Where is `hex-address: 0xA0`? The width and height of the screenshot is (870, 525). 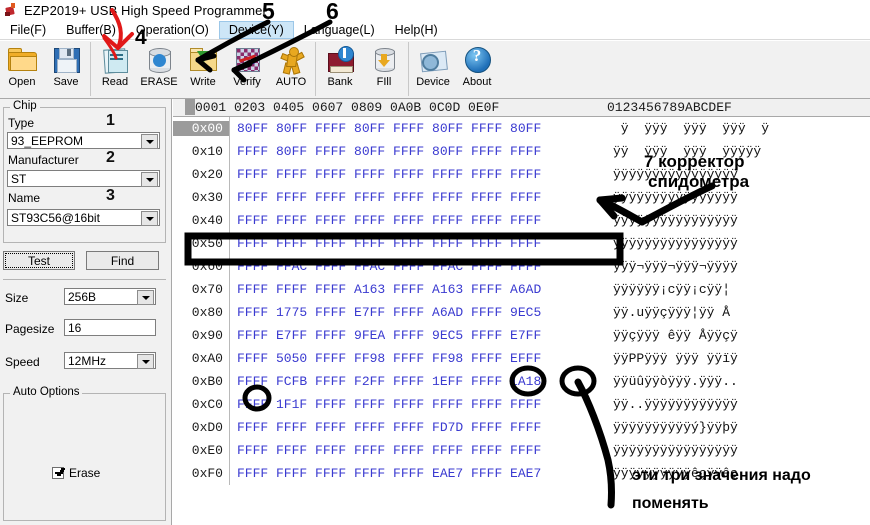 hex-address: 0xA0 is located at coordinates (207, 358).